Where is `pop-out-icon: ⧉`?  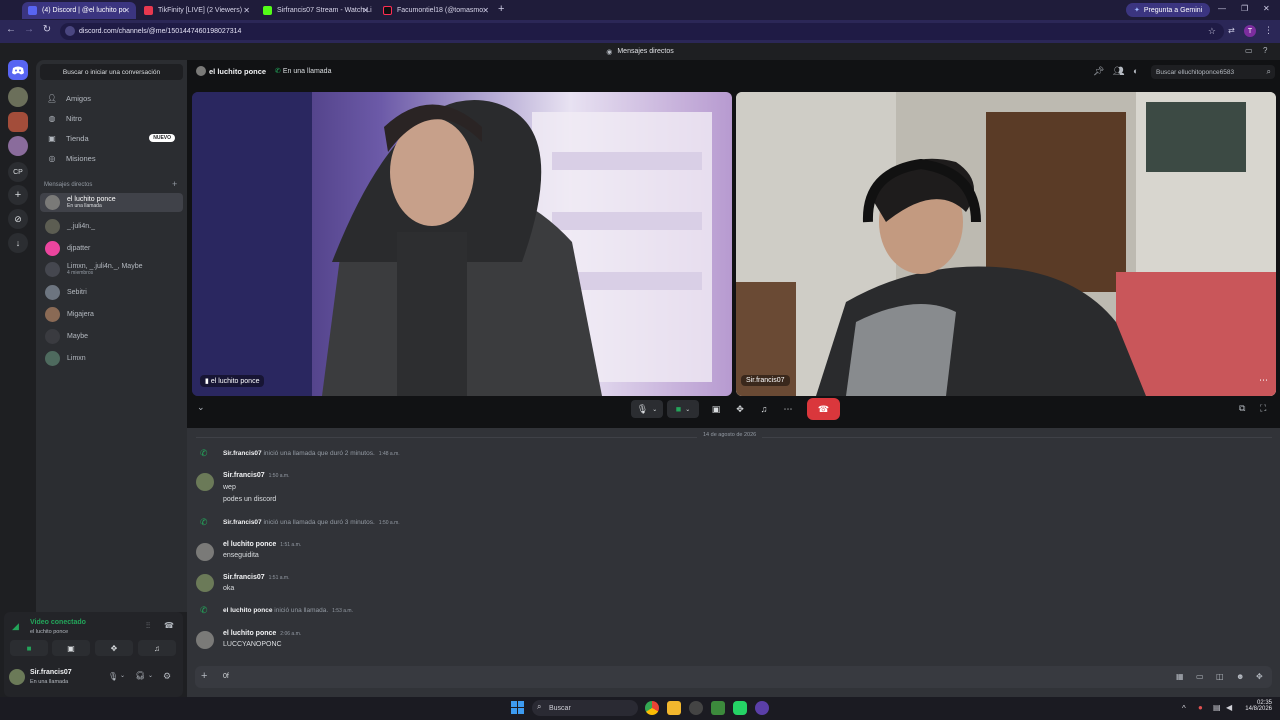 pop-out-icon: ⧉ is located at coordinates (1242, 408).